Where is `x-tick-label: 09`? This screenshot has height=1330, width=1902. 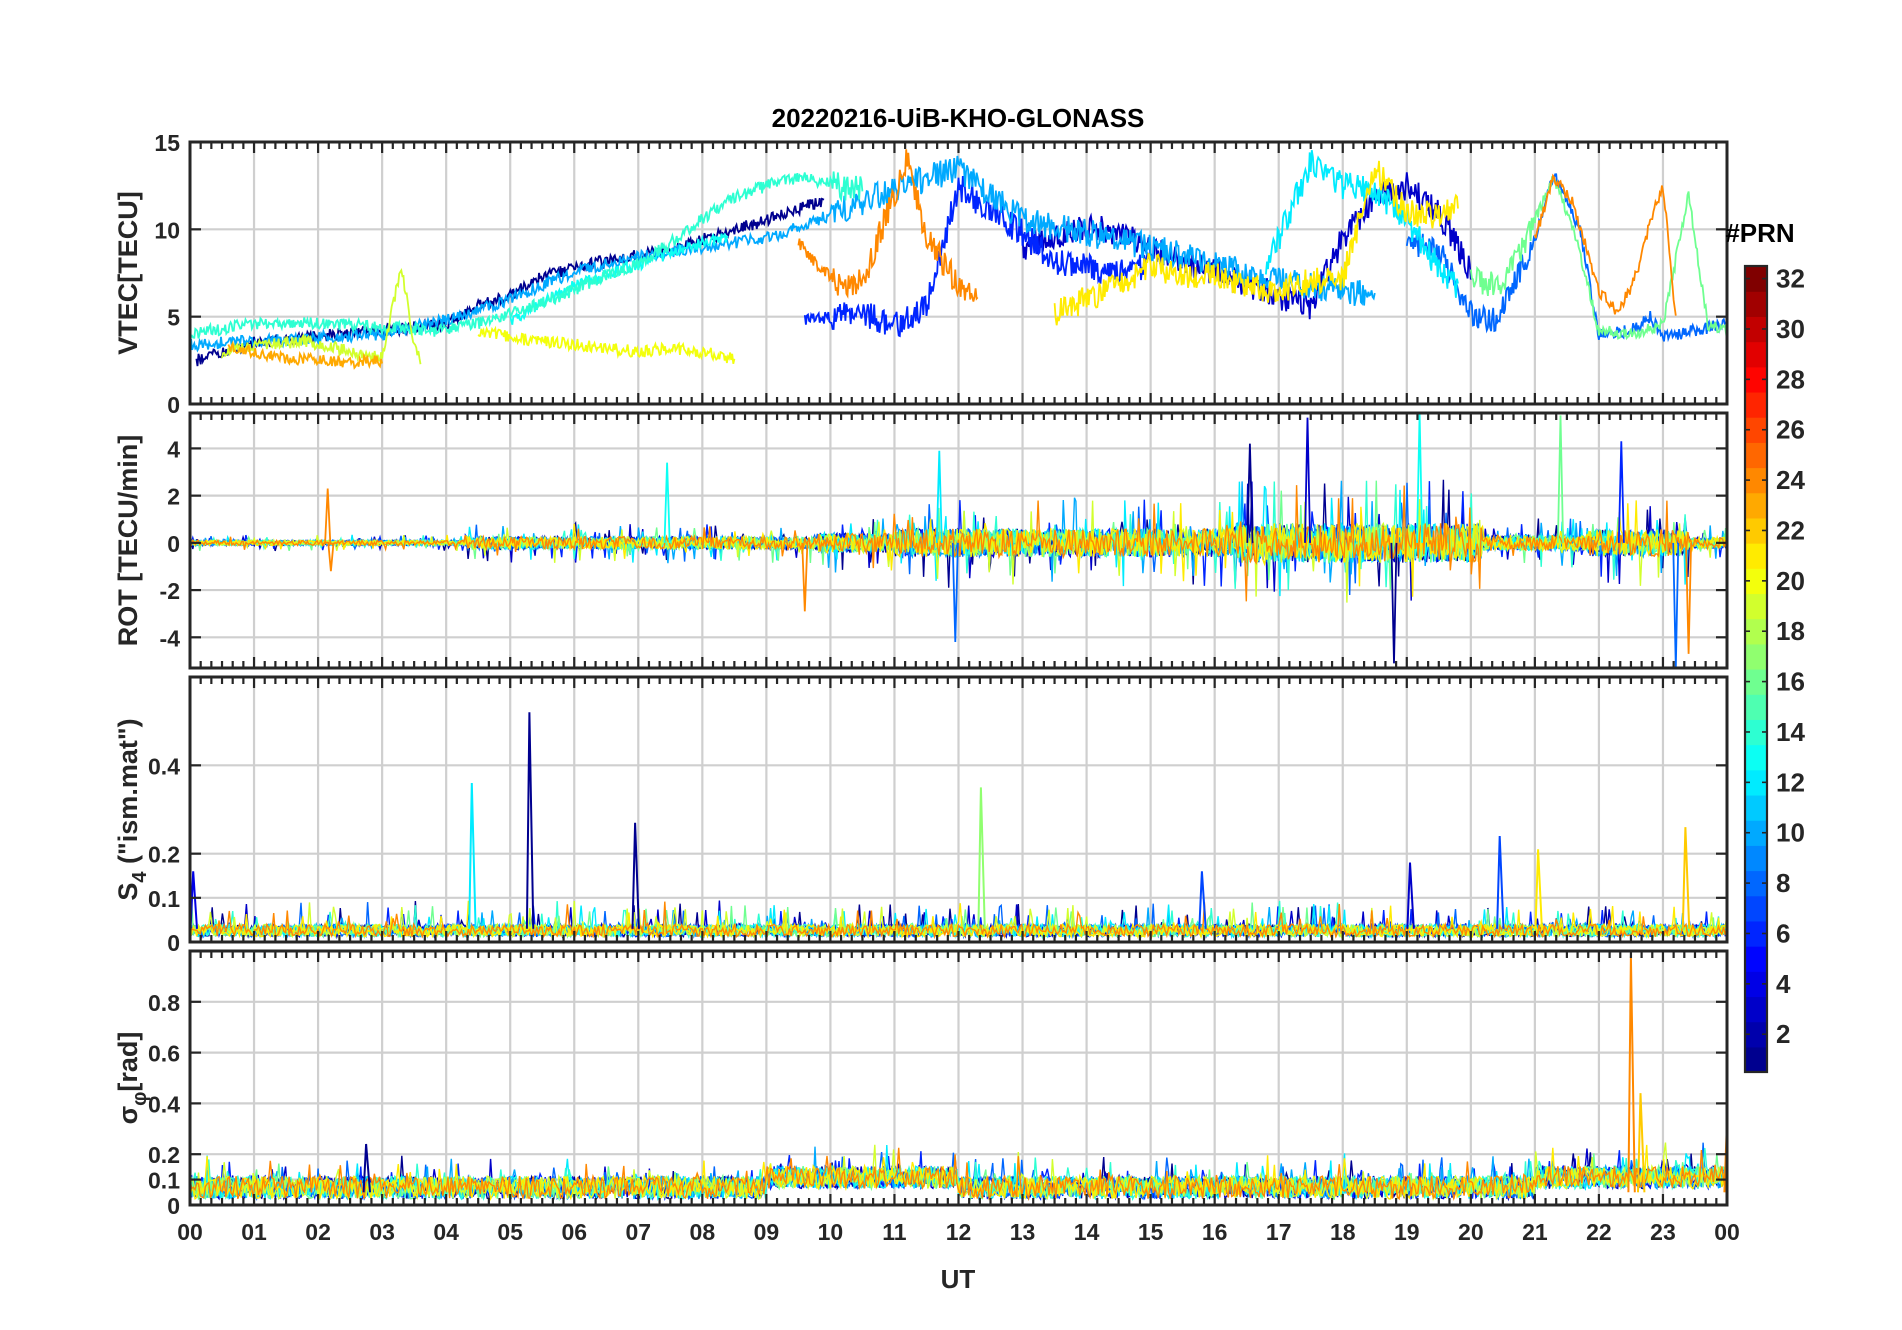
x-tick-label: 09 is located at coordinates (767, 1232).